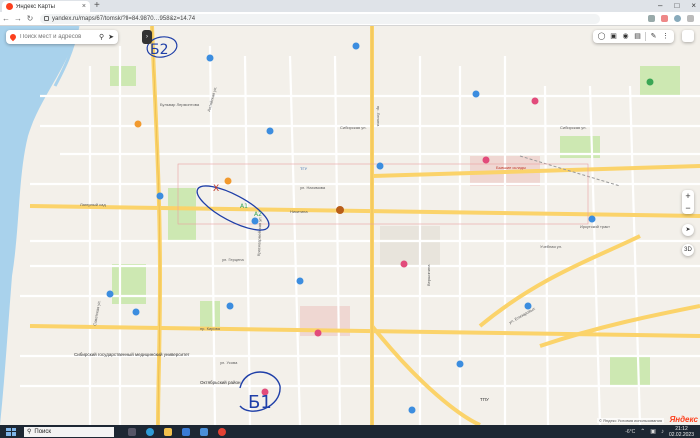 The height and width of the screenshot is (438, 700). Describe the element at coordinates (687, 196) in the screenshot. I see `zoom-in-button: +` at that location.